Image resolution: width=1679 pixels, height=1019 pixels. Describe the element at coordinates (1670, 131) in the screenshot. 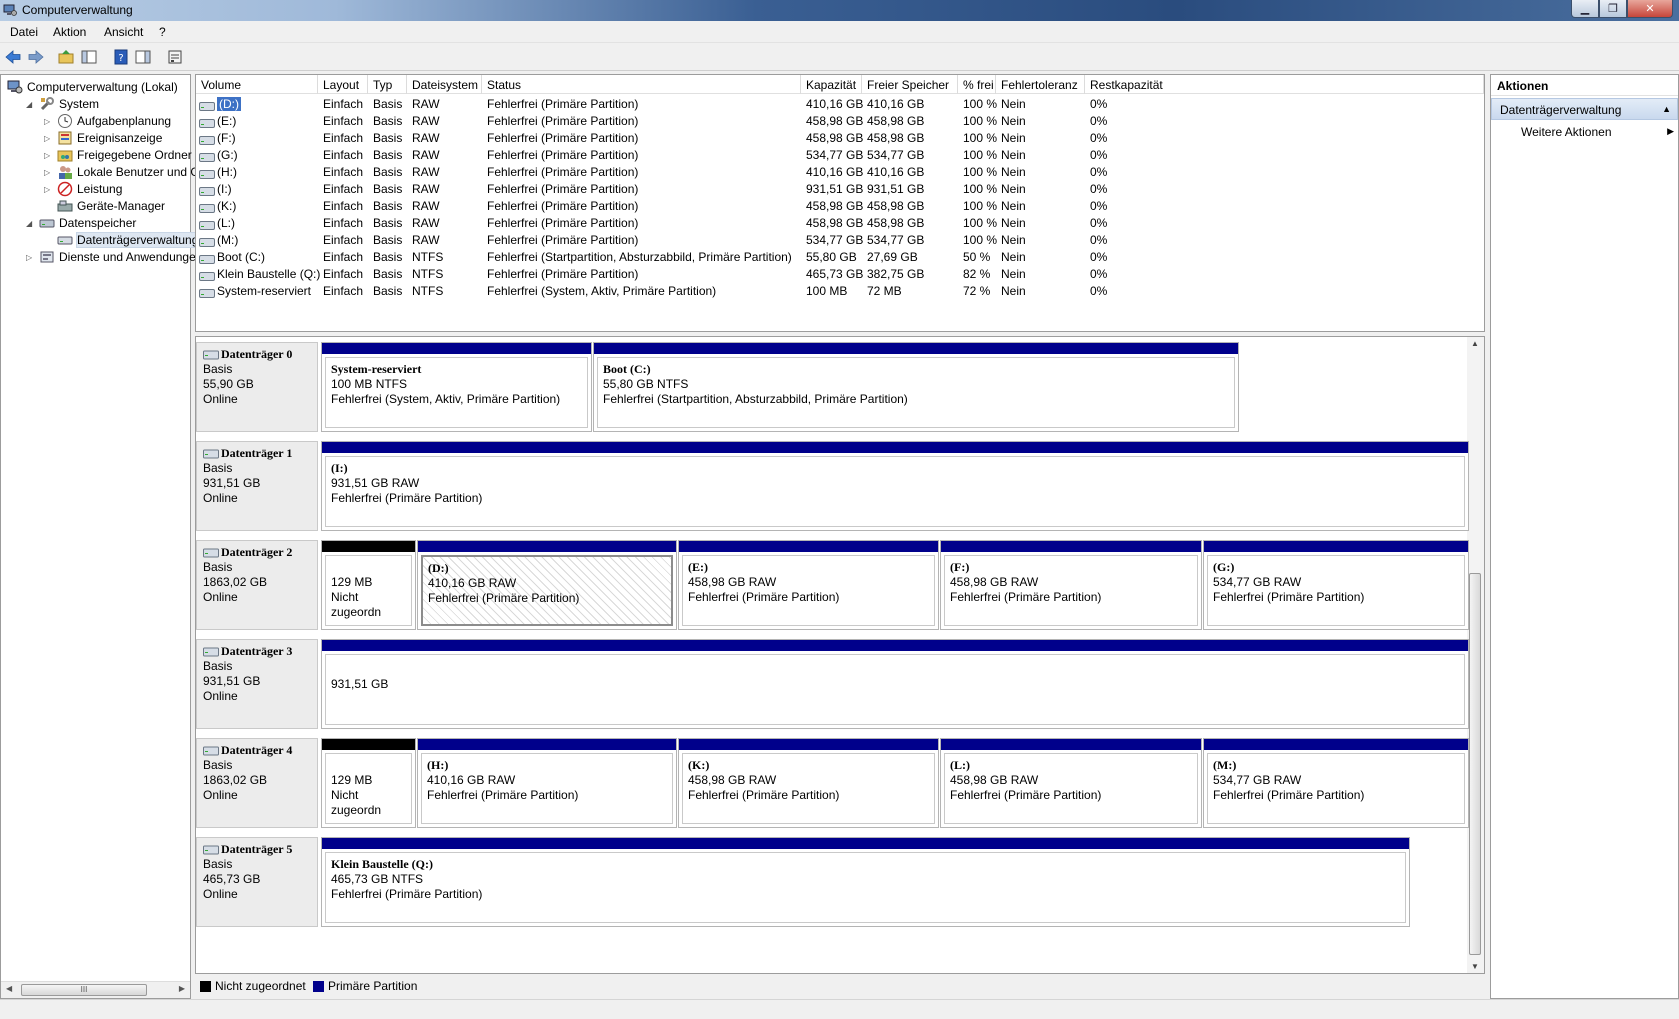

I see `submenu-arrow-icon: ▶` at that location.